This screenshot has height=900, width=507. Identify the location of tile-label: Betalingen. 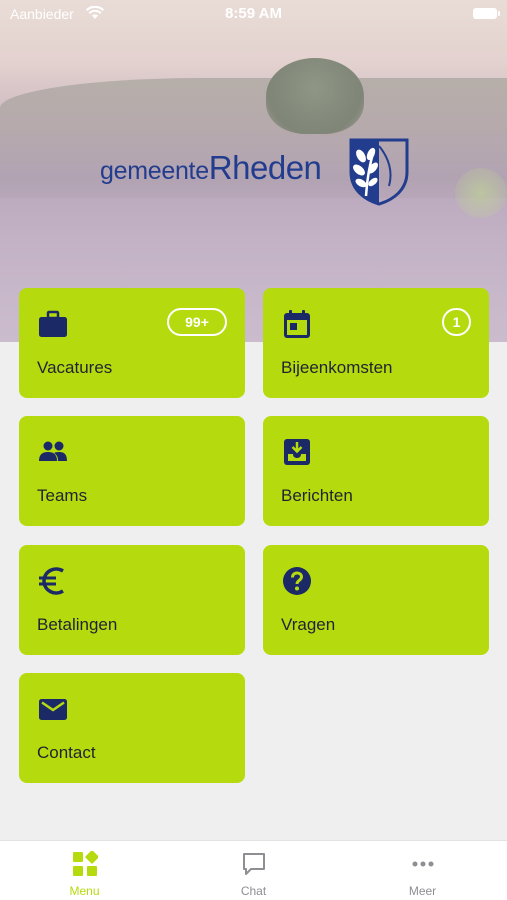
(77, 624).